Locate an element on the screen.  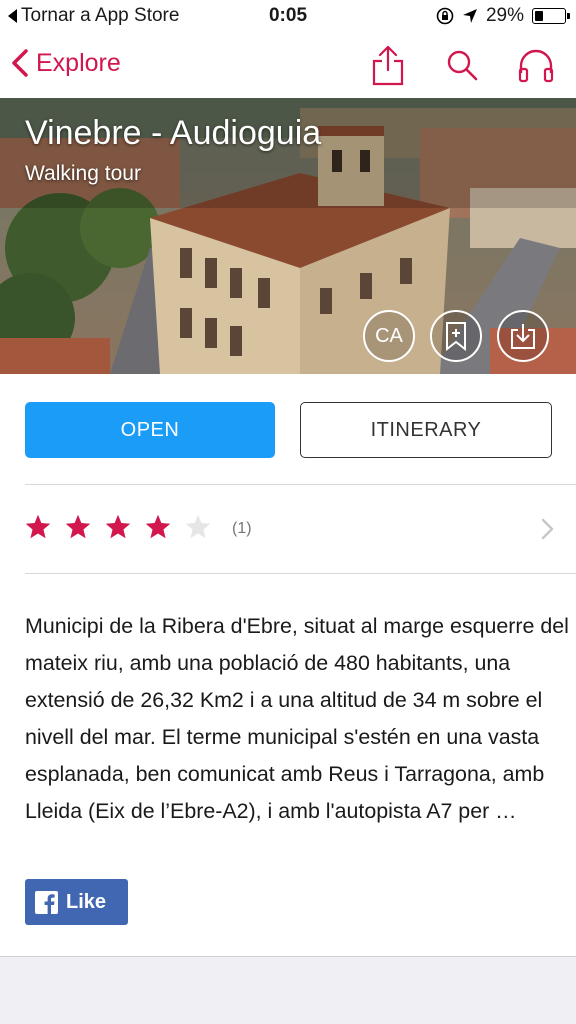
star-empty-icon is located at coordinates (198, 526).